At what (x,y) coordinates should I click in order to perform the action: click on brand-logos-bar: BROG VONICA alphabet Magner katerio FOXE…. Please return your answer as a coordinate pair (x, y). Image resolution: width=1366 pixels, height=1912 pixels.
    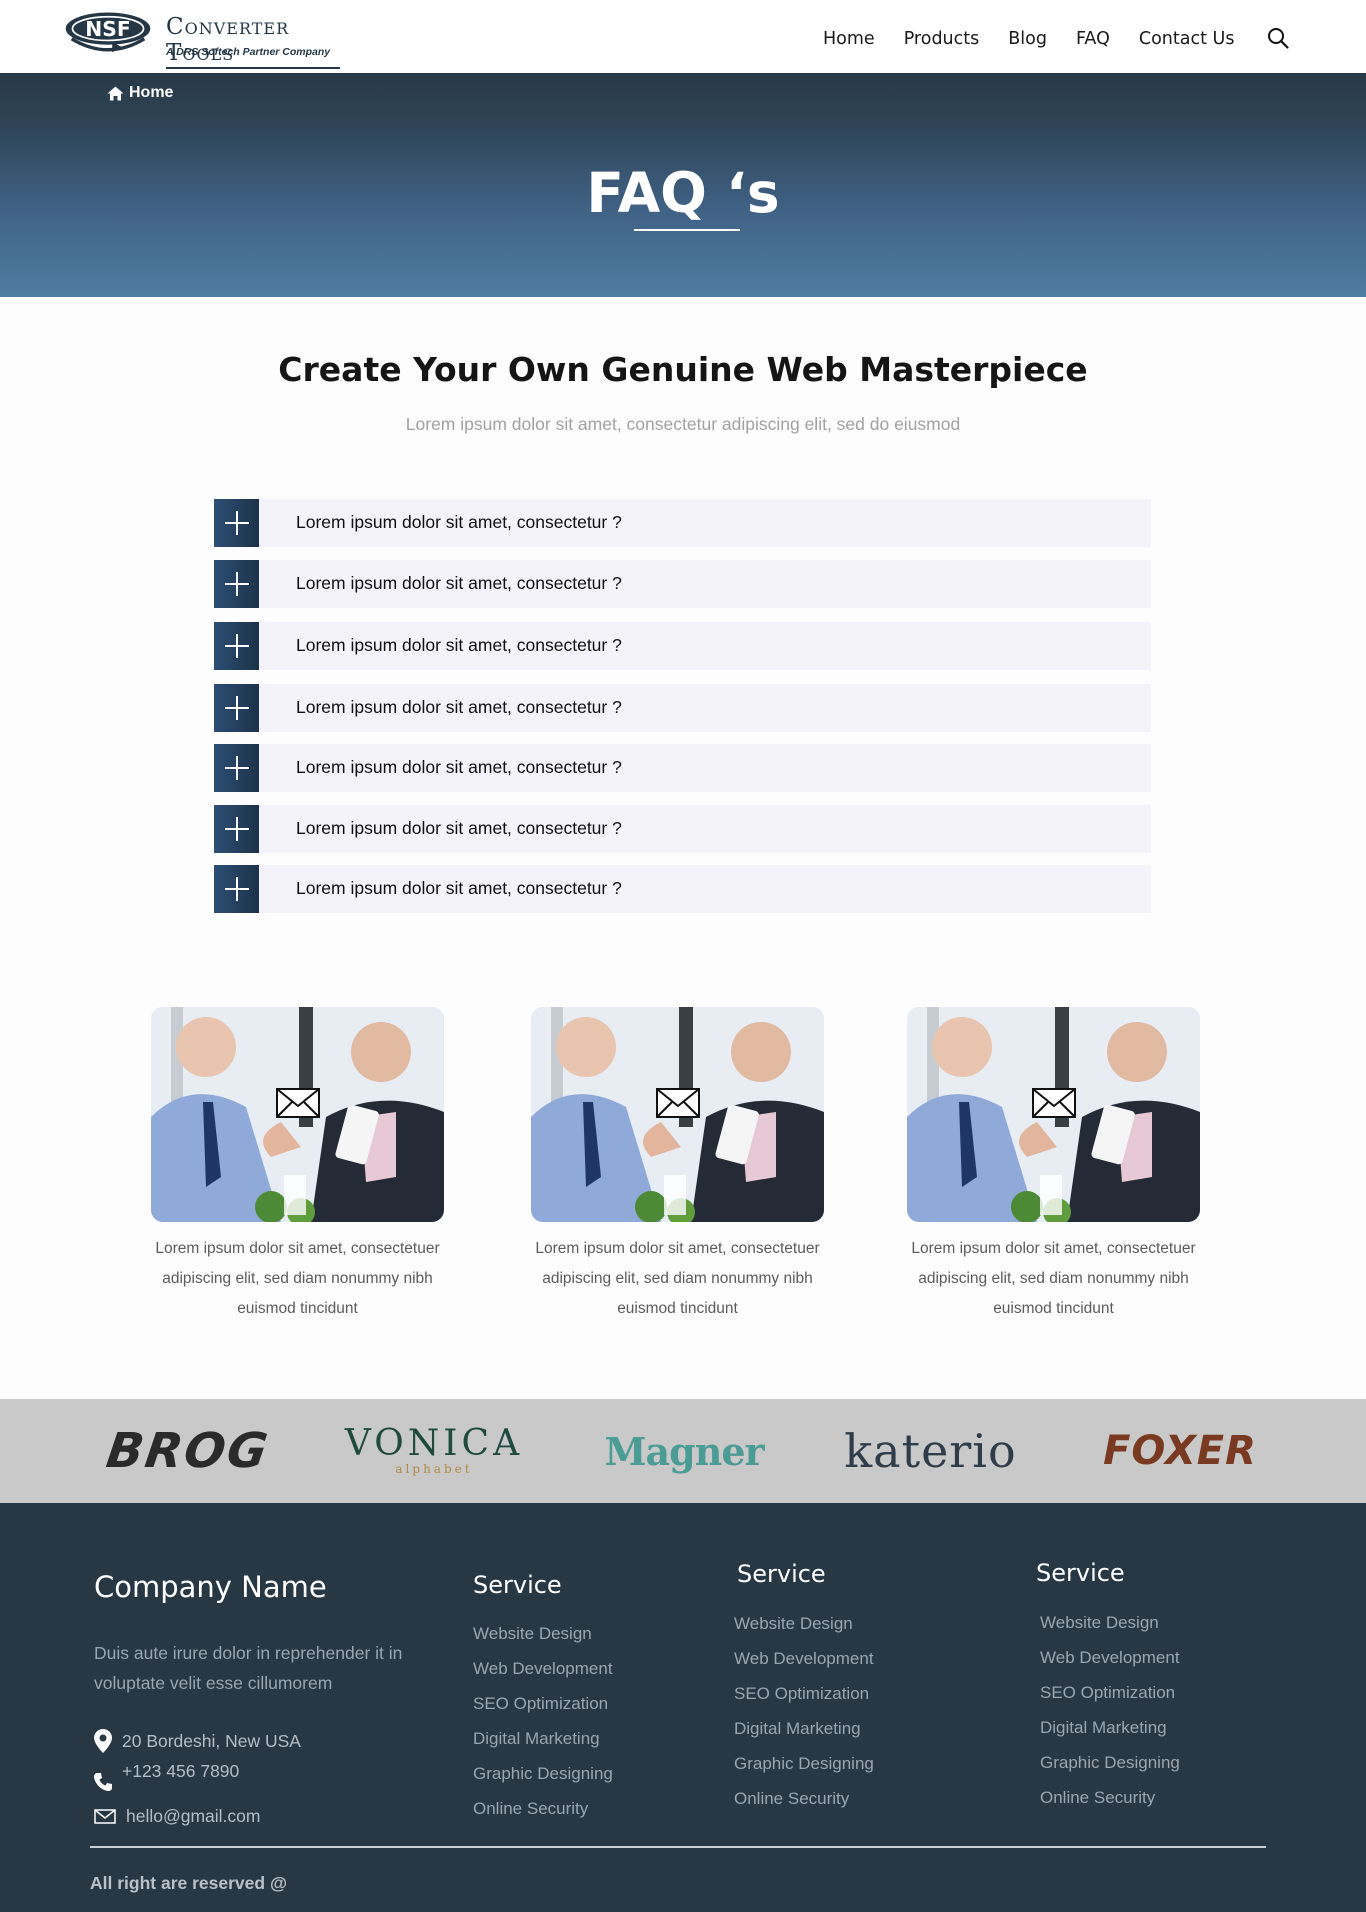
    Looking at the image, I should click on (683, 1451).